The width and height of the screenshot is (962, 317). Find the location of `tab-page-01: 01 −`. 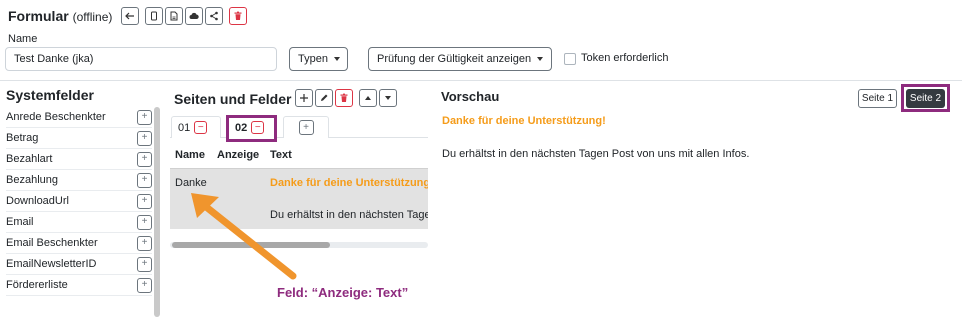

tab-page-01: 01 − is located at coordinates (196, 127).